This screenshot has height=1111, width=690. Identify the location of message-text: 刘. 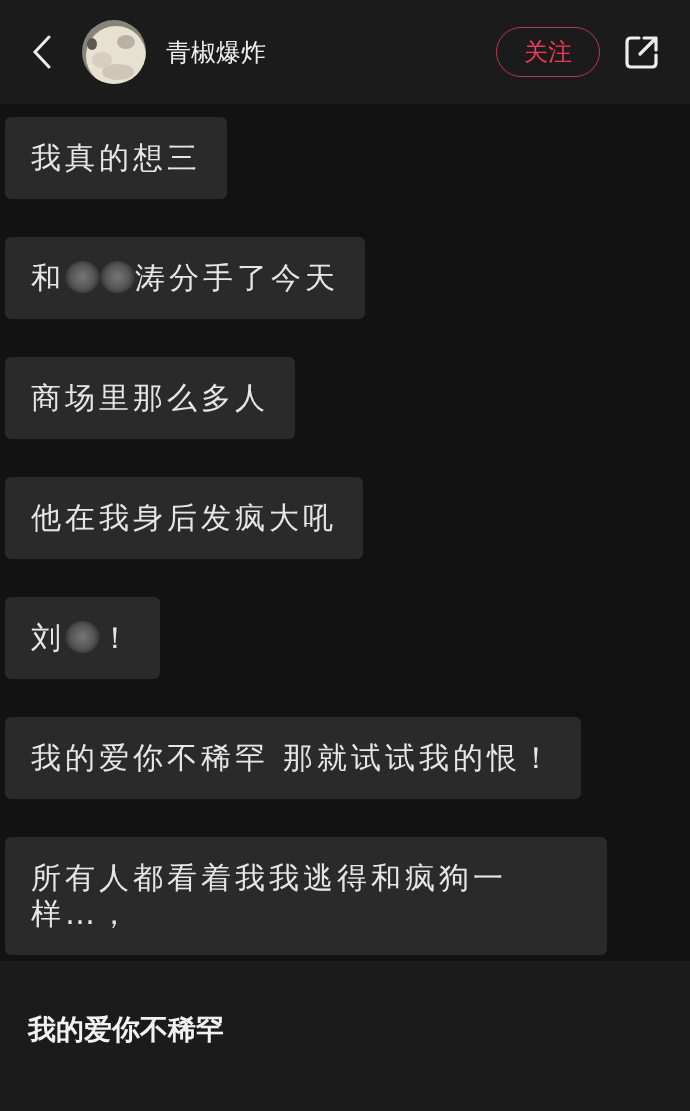
(48, 637).